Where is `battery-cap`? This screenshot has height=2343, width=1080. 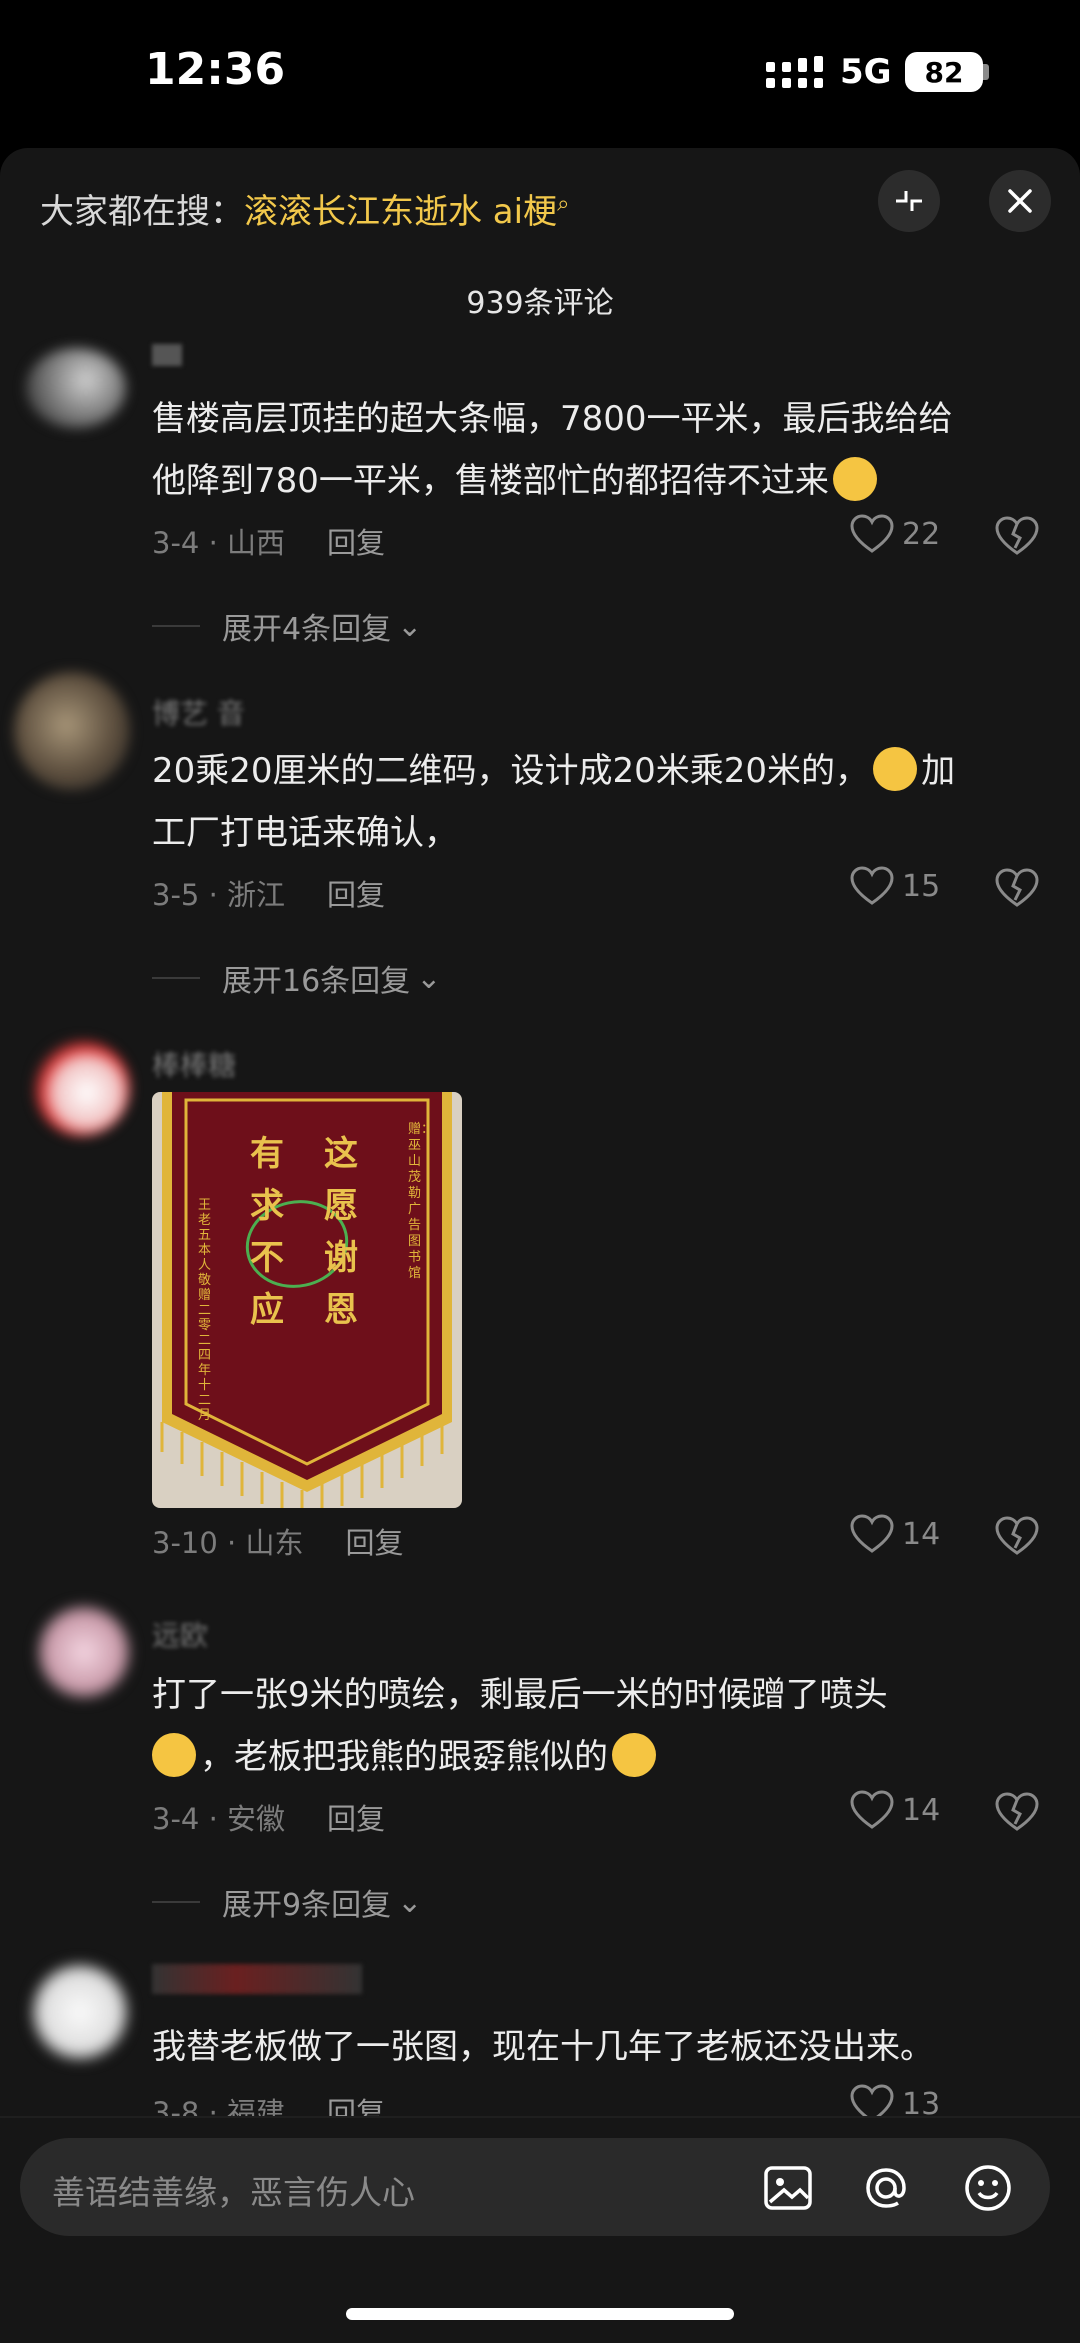
battery-cap is located at coordinates (986, 72).